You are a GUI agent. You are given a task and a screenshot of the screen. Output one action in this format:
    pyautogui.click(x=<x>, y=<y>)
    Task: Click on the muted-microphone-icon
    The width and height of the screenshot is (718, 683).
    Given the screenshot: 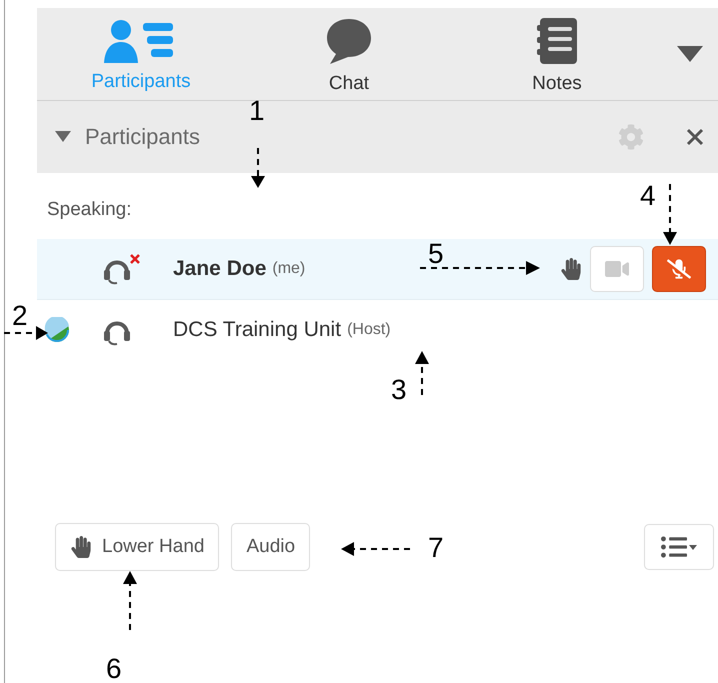 What is the action you would take?
    pyautogui.click(x=679, y=269)
    